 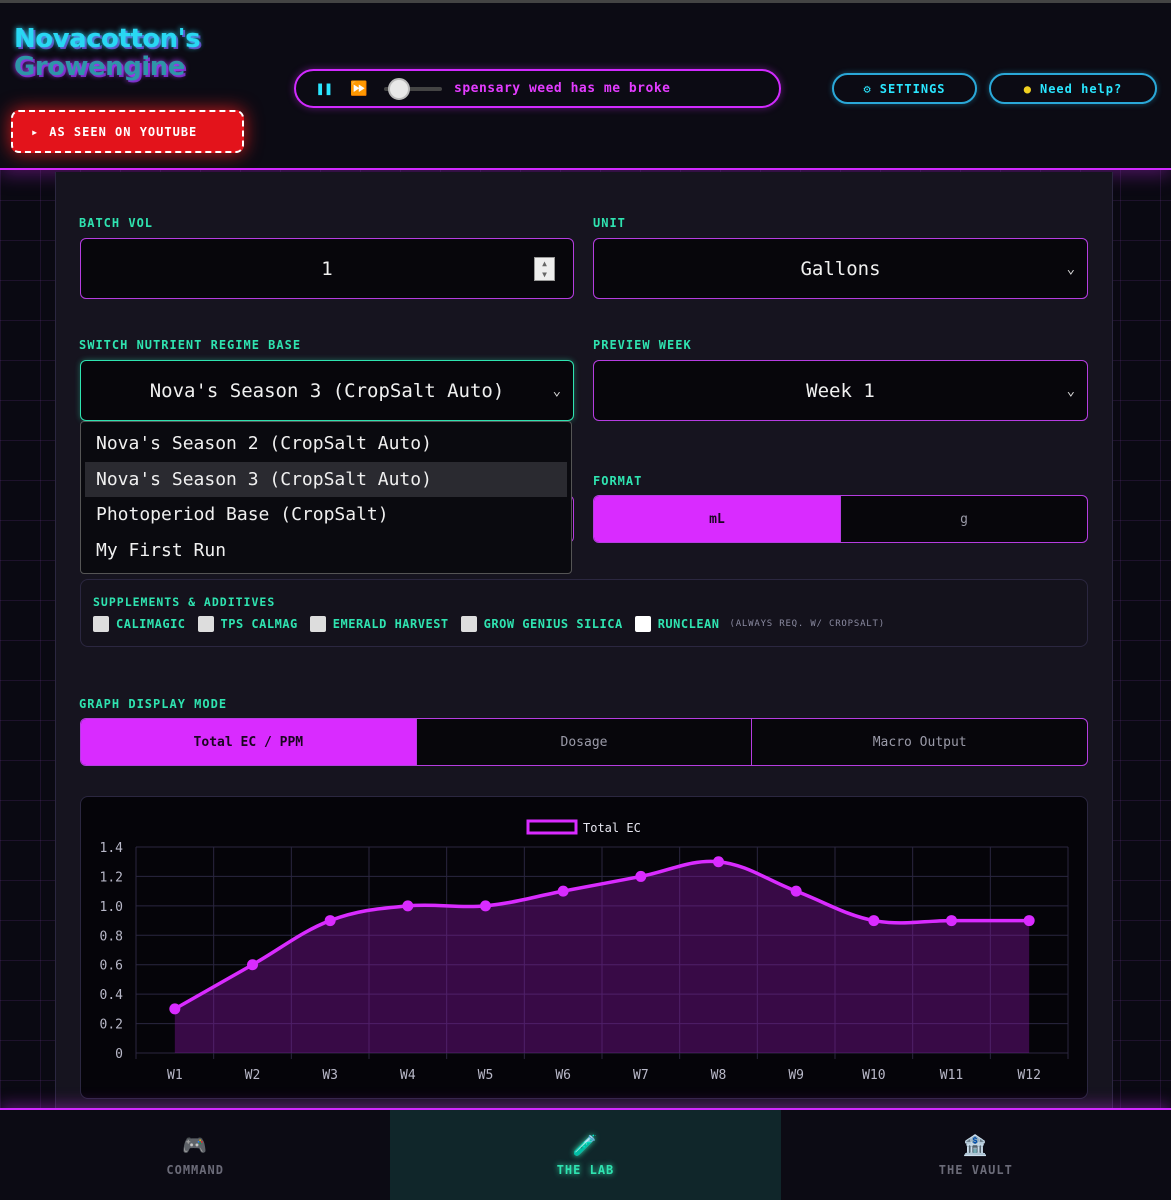 I want to click on x-tick-label: W3, so click(x=330, y=1075).